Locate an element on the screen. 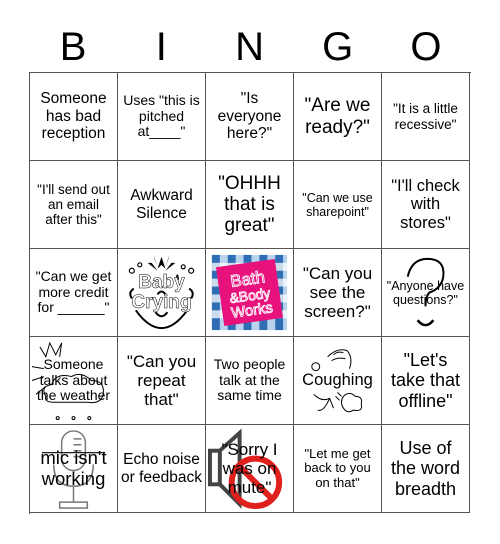 The image size is (500, 544). cell-text: Someone has bad reception is located at coordinates (73, 116).